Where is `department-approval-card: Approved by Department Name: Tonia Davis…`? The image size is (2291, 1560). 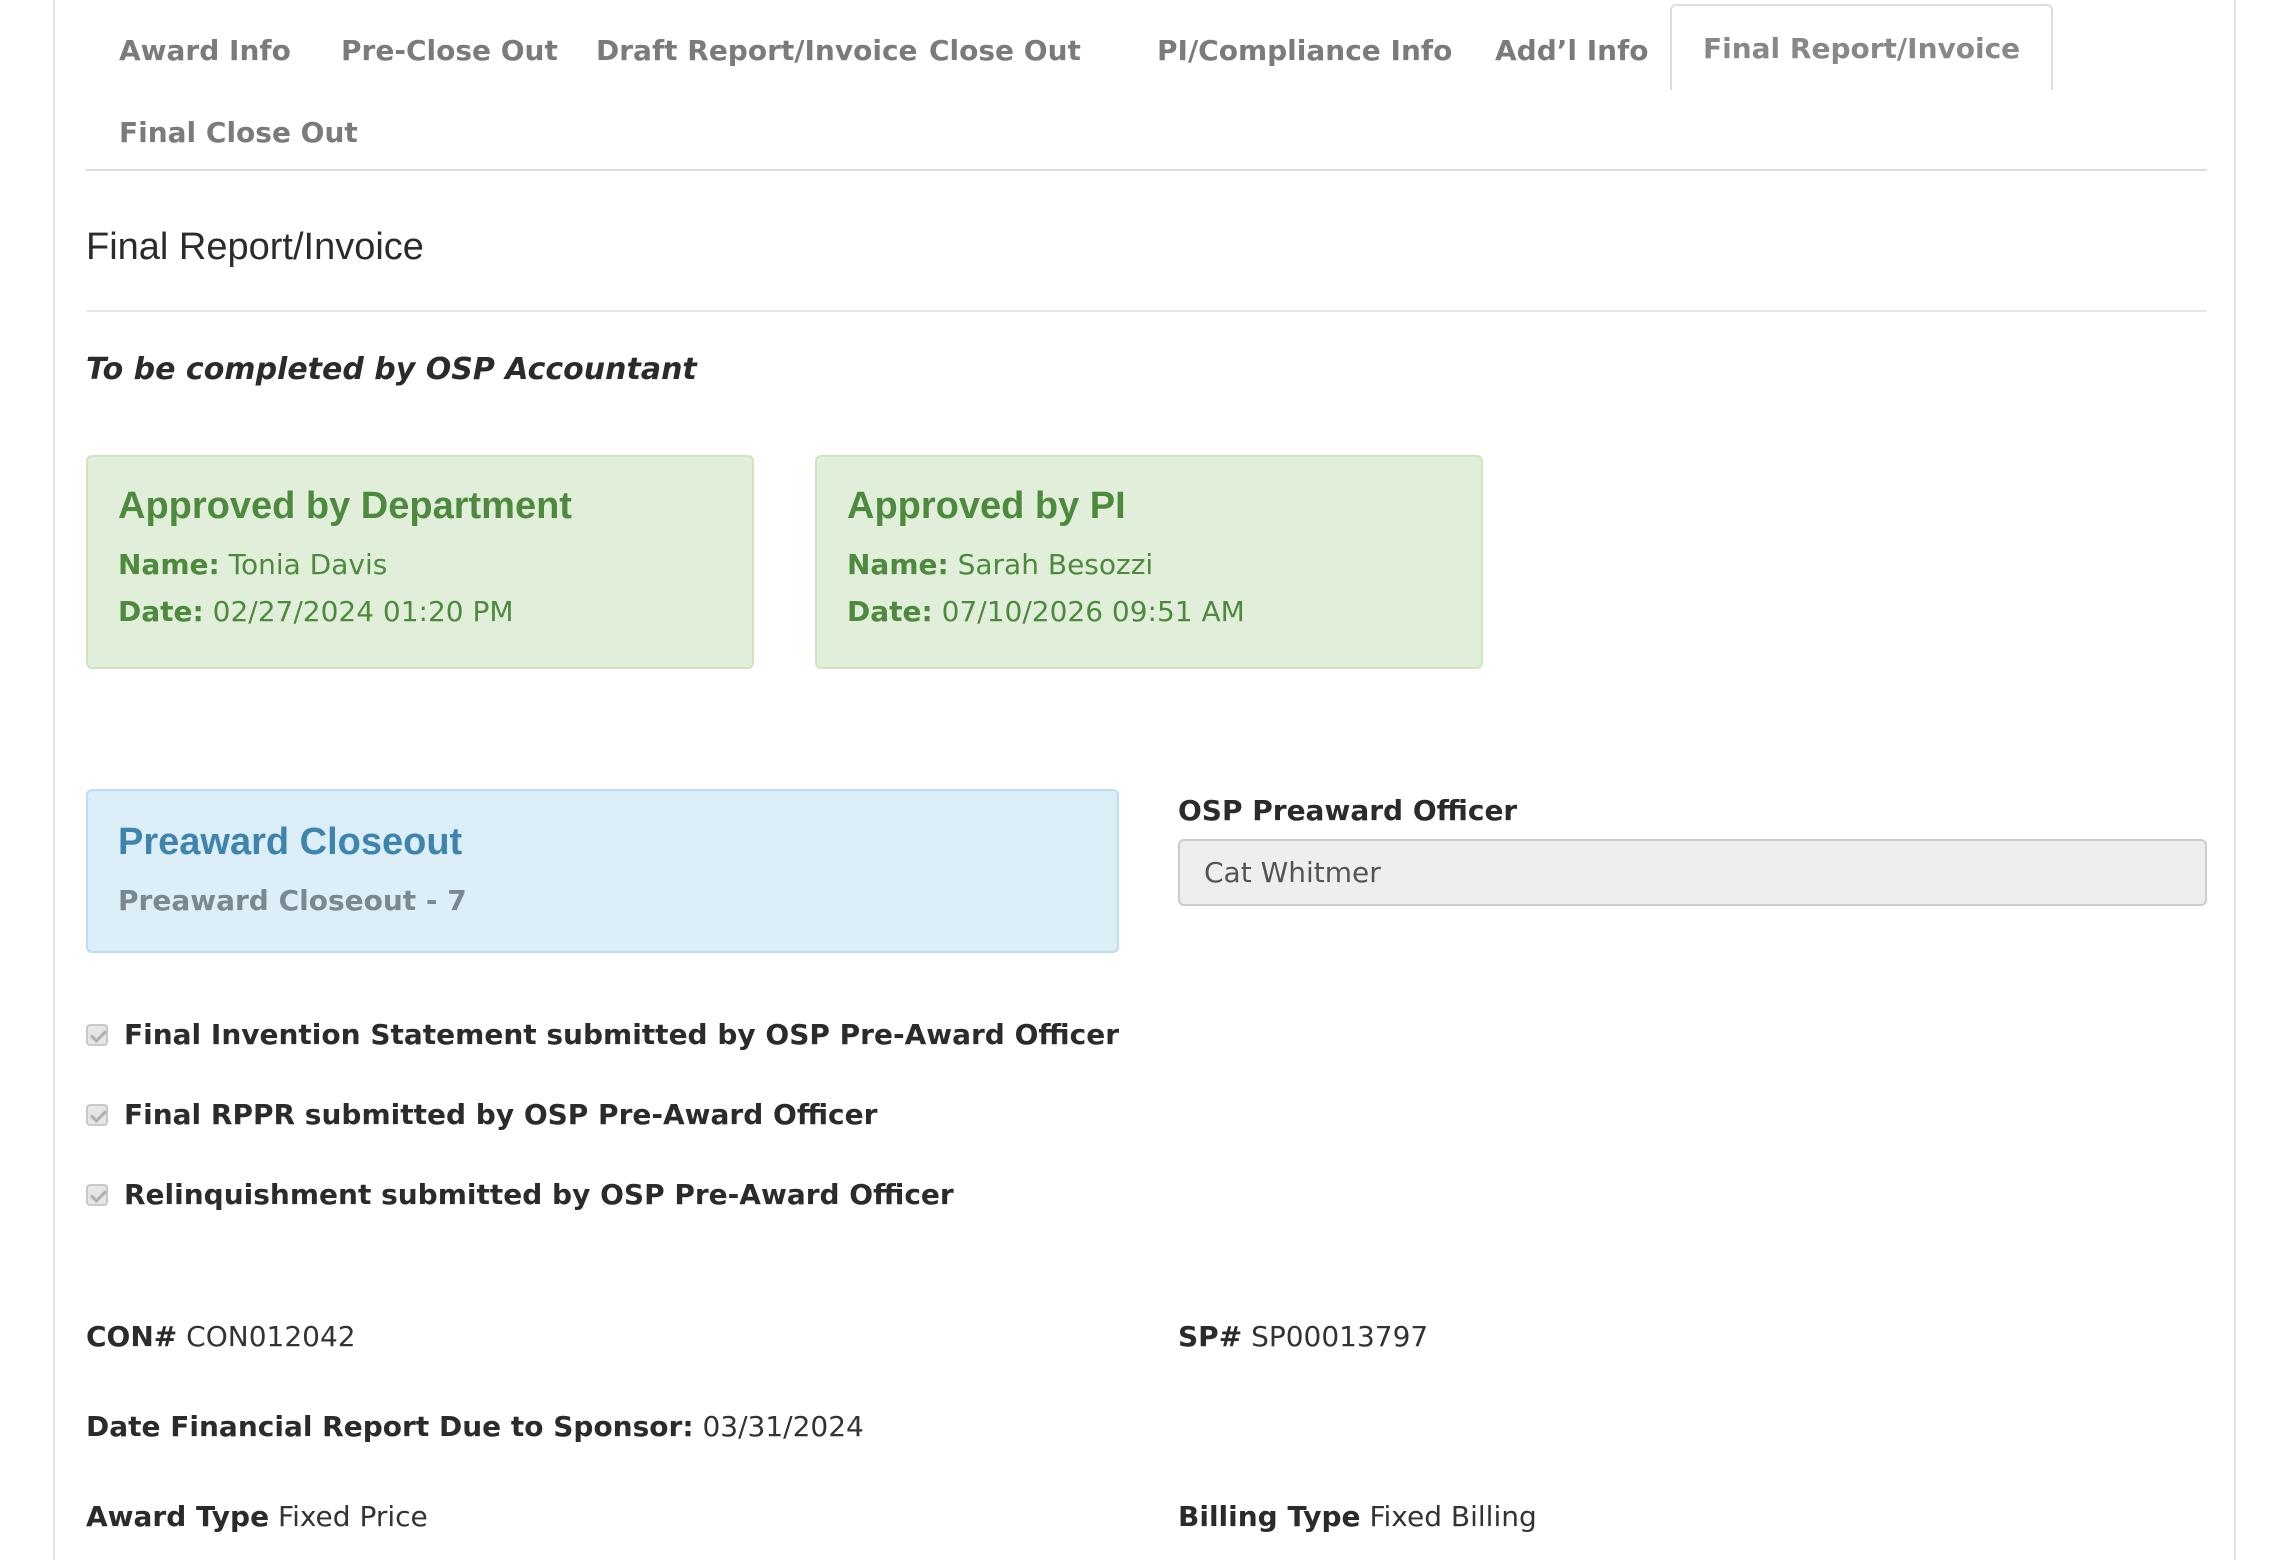
department-approval-card: Approved by Department Name: Tonia Davis… is located at coordinates (420, 562).